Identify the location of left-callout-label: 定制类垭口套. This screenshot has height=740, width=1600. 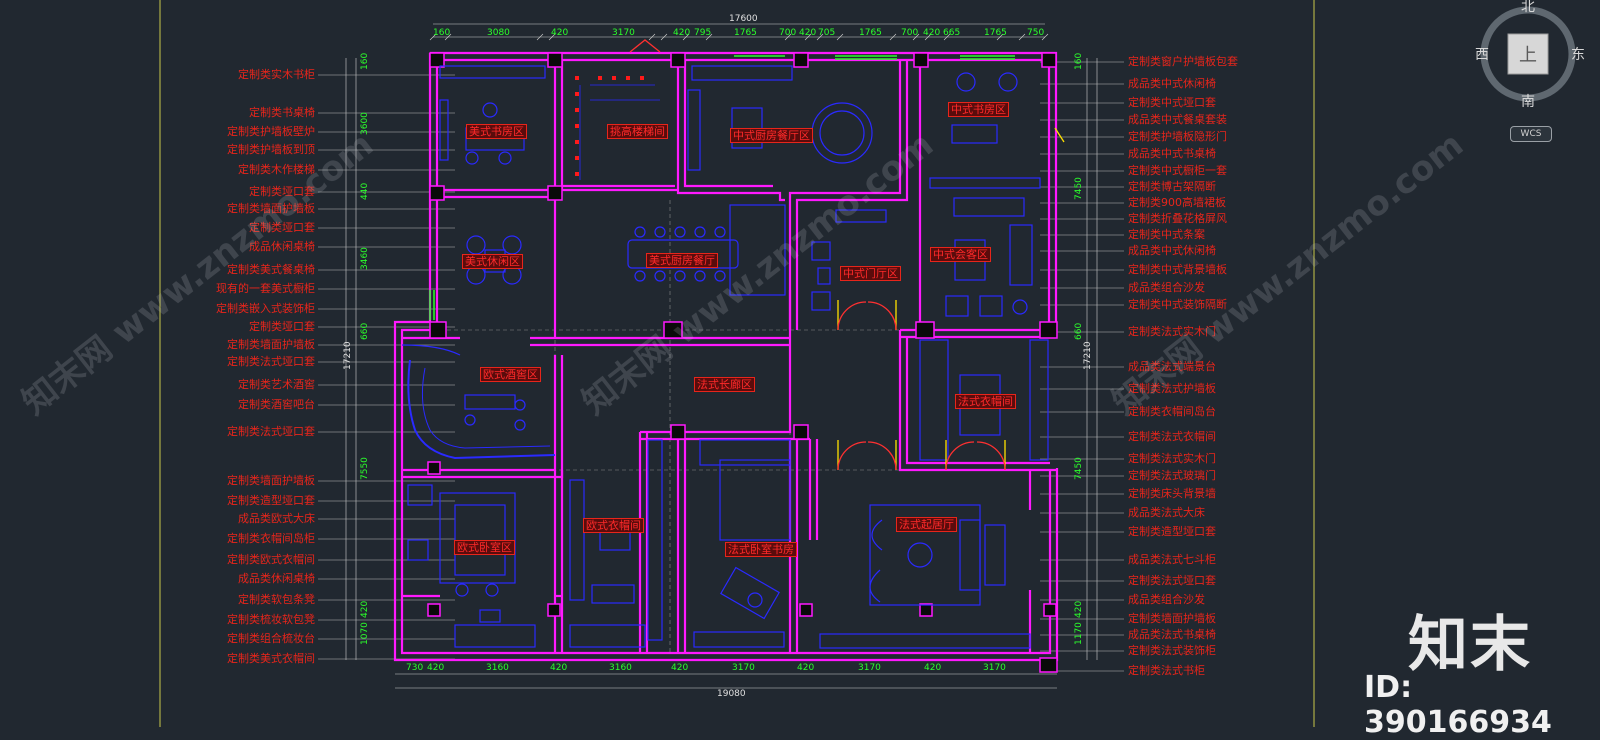
(282, 326).